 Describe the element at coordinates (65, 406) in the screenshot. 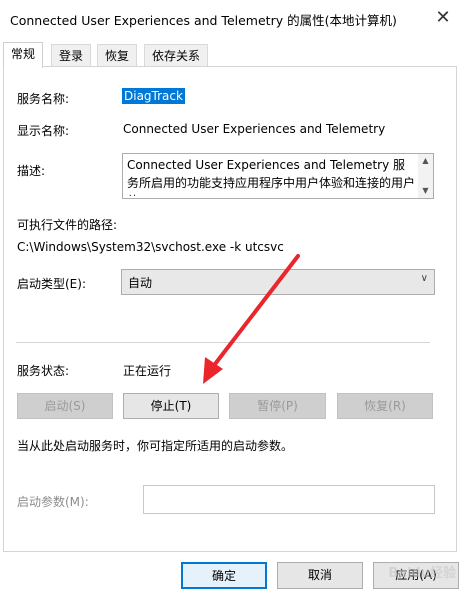

I see `start-button: 启动(S)` at that location.